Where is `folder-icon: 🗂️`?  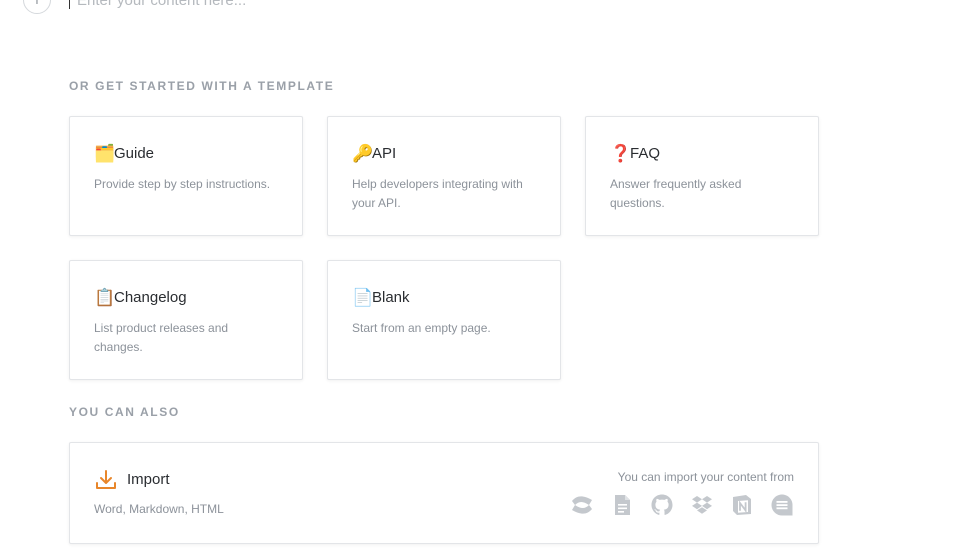 folder-icon: 🗂️ is located at coordinates (105, 153).